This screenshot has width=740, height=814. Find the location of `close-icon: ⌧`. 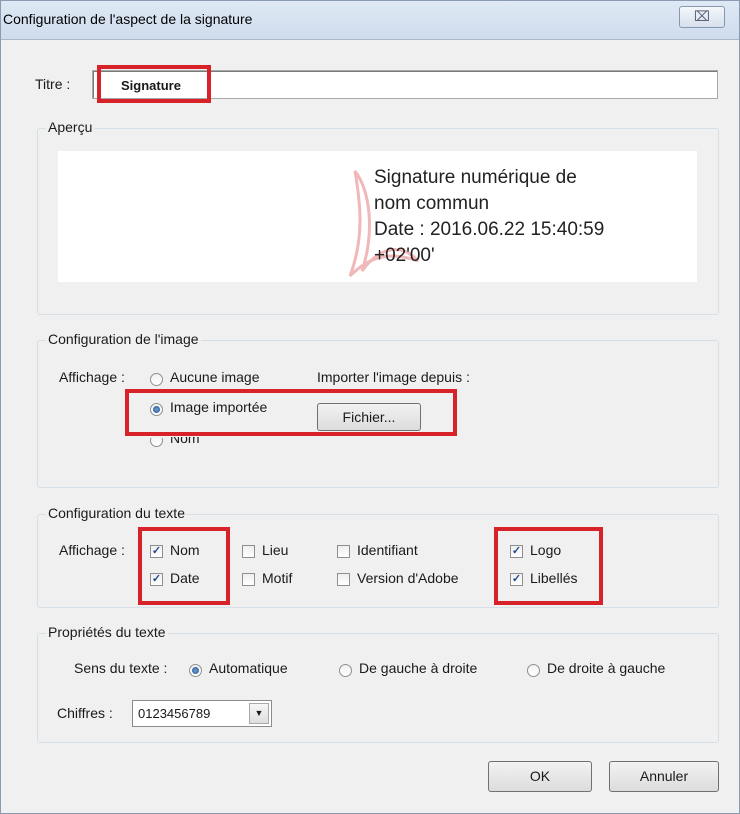

close-icon: ⌧ is located at coordinates (702, 16).